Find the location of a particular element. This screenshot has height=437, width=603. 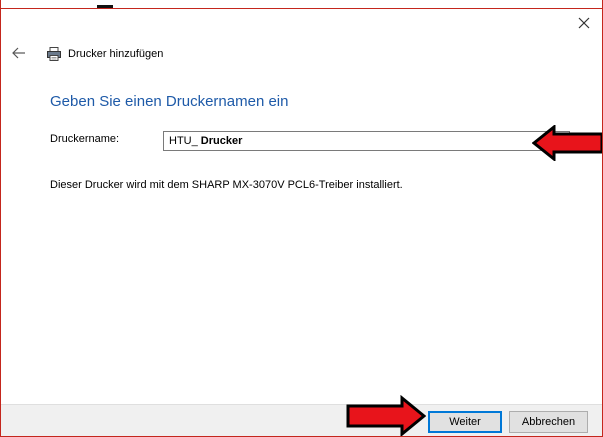

printer-icon is located at coordinates (54, 54).